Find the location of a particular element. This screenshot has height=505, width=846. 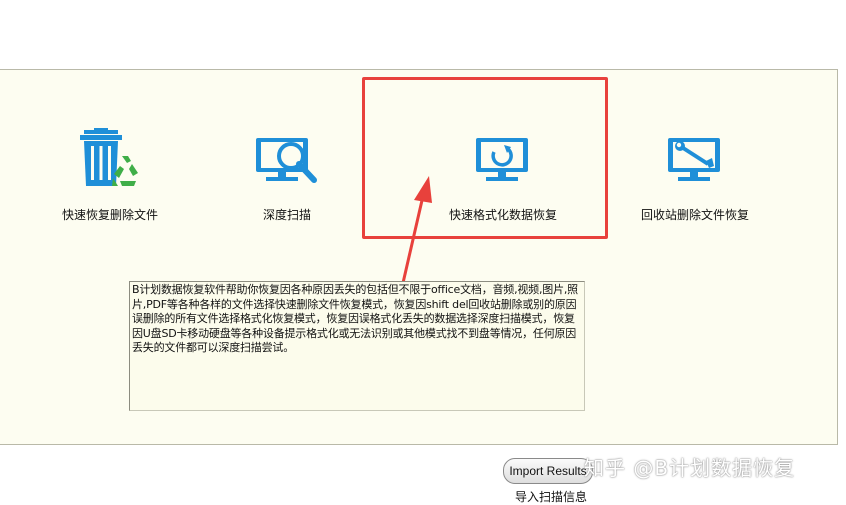

mode-quick-recover-deleted: 快速恢复删除文件 is located at coordinates (110, 175).